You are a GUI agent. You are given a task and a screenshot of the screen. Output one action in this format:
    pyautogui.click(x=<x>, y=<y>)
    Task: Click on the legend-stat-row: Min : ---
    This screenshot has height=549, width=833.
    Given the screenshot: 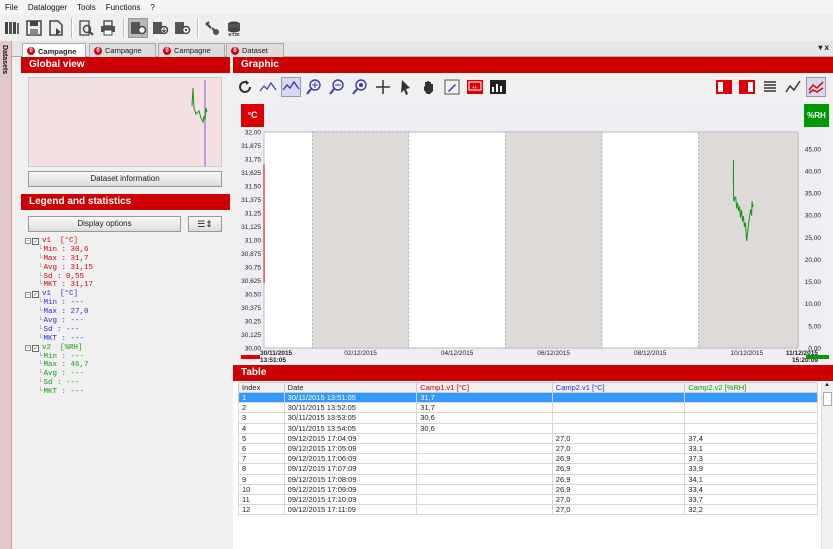 What is the action you would take?
    pyautogui.click(x=125, y=357)
    